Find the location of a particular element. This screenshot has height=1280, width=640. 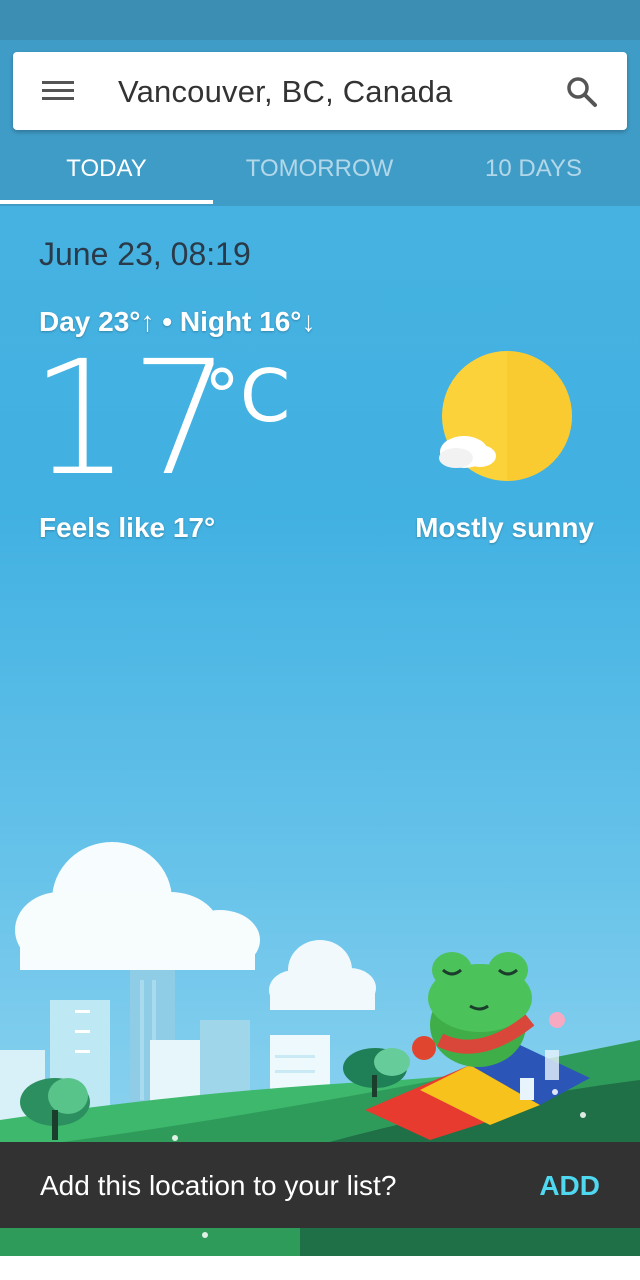

current-temperature: 17 is located at coordinates (131, 419).